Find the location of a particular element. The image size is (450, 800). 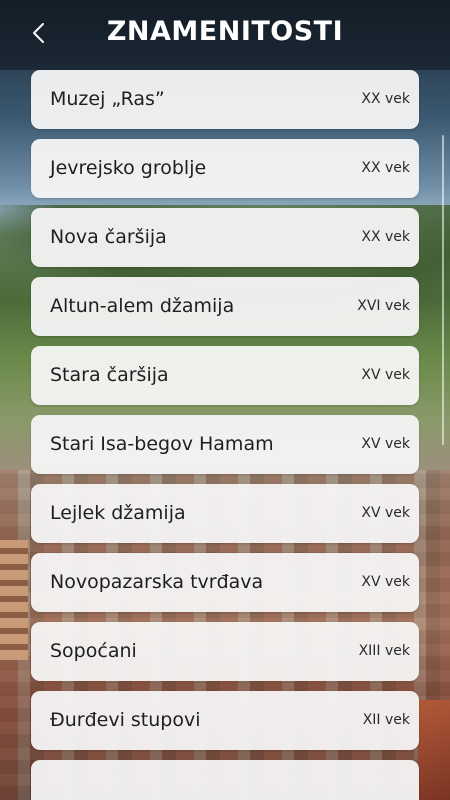

list-item-partial is located at coordinates (225, 780).